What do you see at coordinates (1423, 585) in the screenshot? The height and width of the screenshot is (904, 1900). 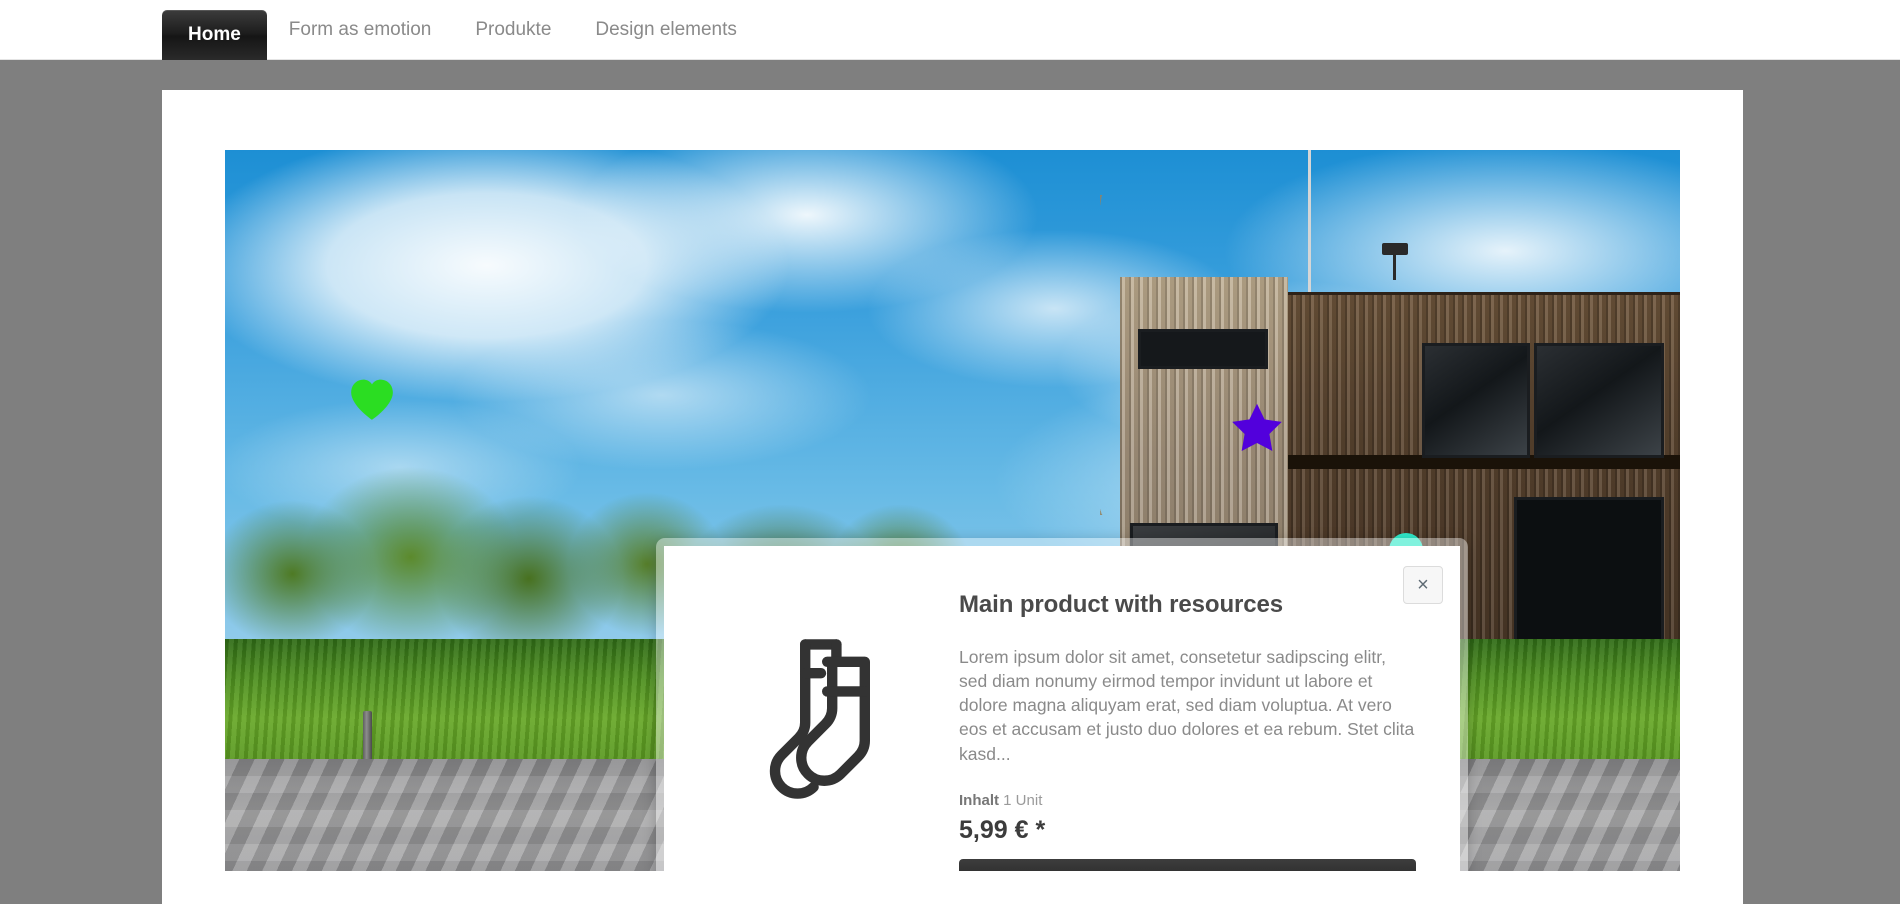 I see `close-icon: ×` at bounding box center [1423, 585].